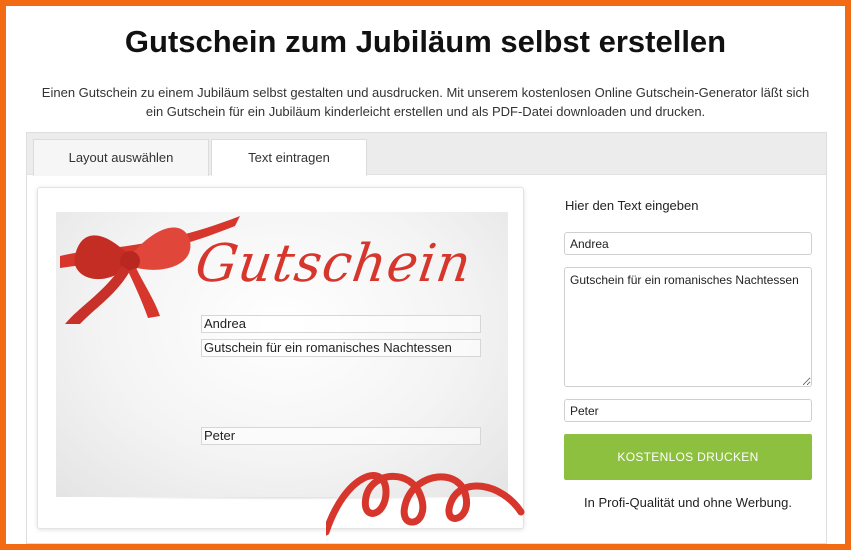 The image size is (851, 550). What do you see at coordinates (425, 504) in the screenshot?
I see `ribbon-curl-icon` at bounding box center [425, 504].